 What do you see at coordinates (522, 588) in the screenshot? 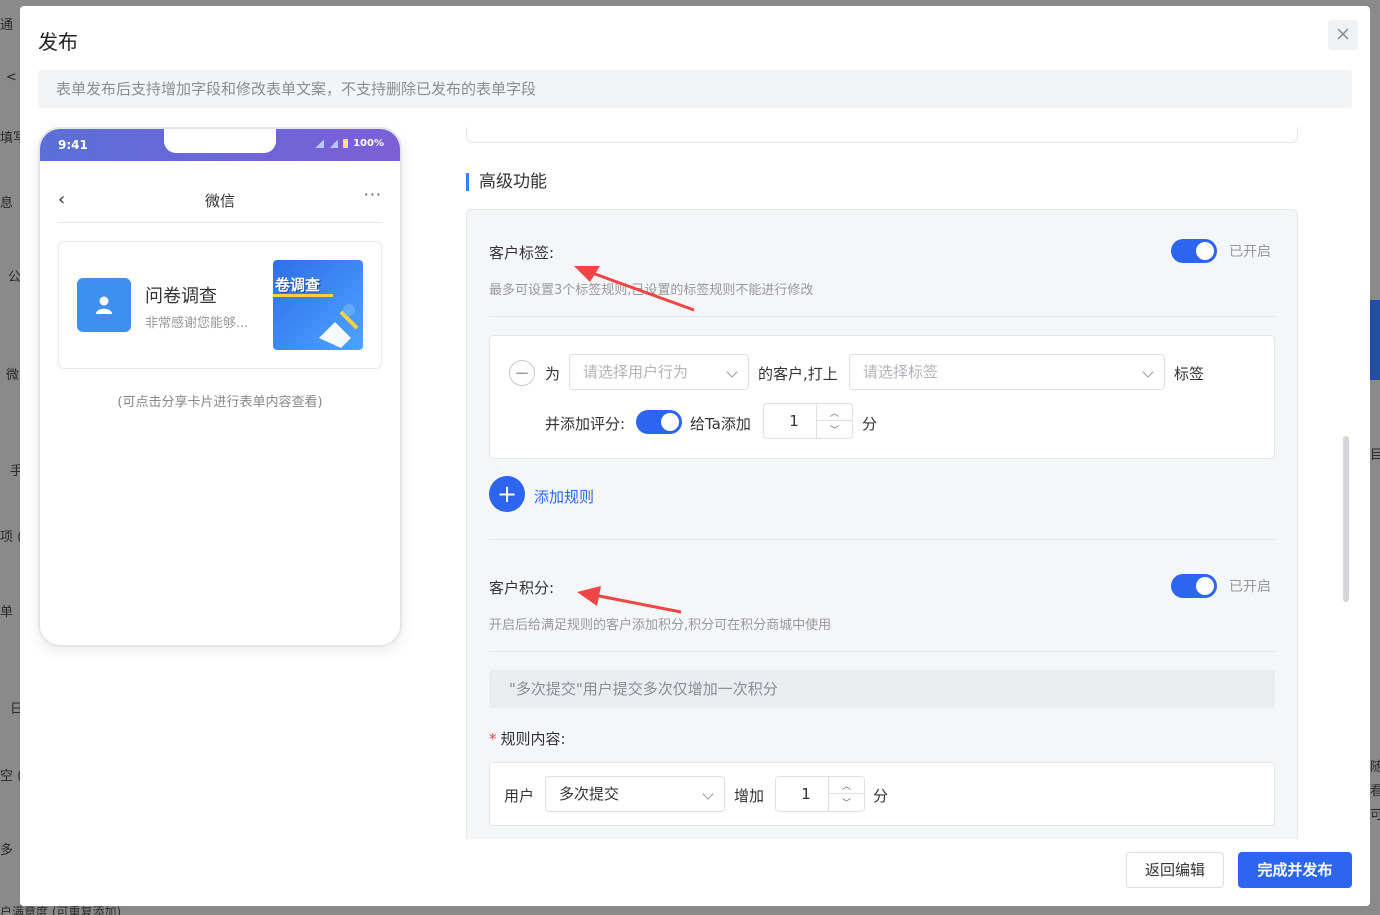
I see `customer-points-label: 客户积分:` at bounding box center [522, 588].